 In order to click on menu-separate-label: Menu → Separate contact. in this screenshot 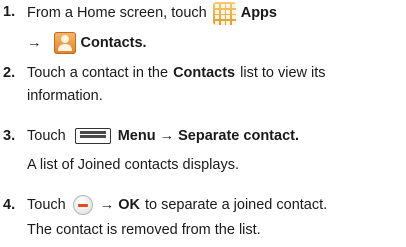, I will do `click(208, 136)`.